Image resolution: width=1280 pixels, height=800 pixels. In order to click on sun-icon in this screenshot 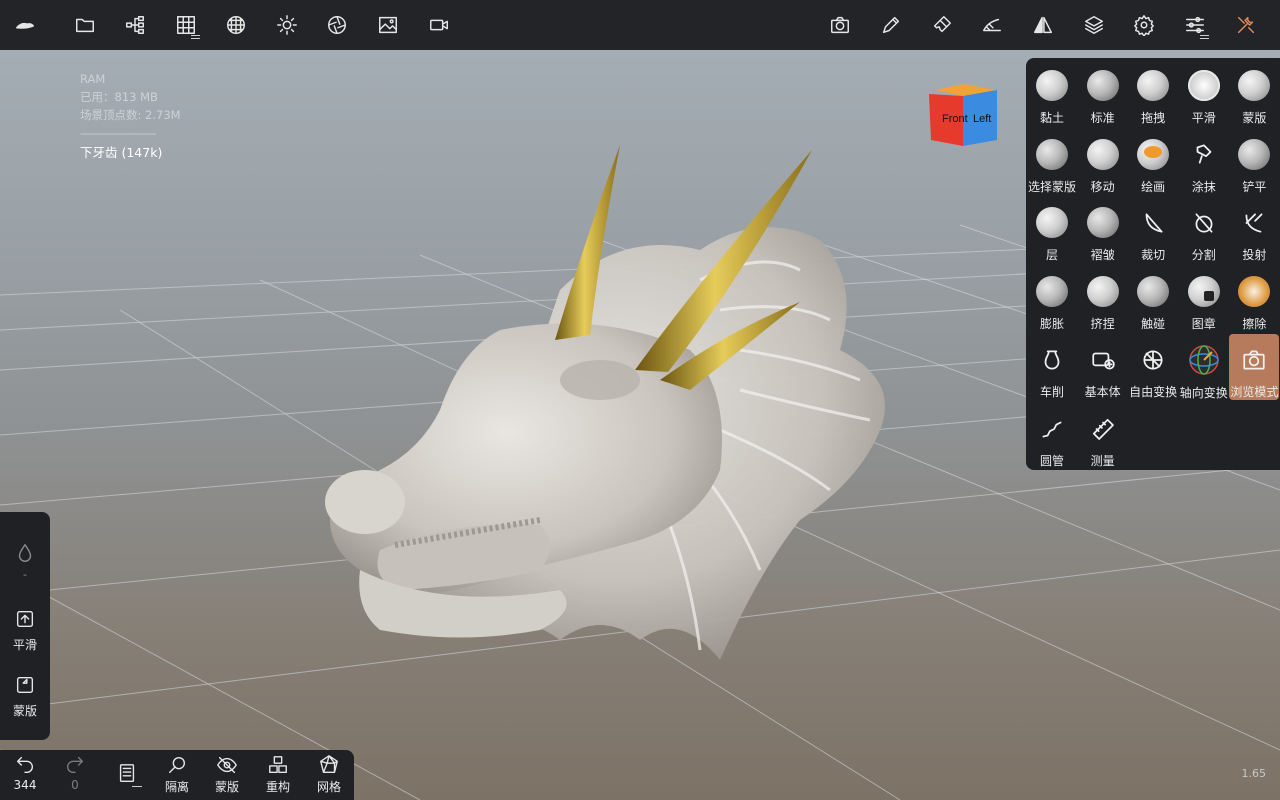, I will do `click(287, 25)`.